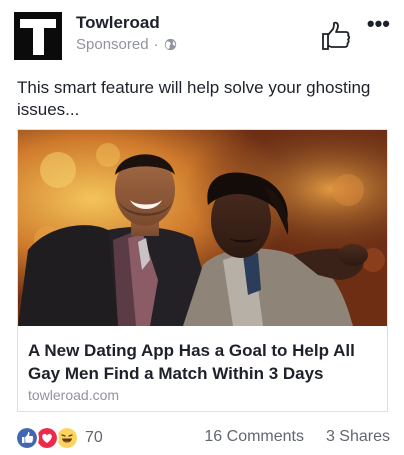 The height and width of the screenshot is (455, 404). Describe the element at coordinates (170, 44) in the screenshot. I see `globe-icon` at that location.